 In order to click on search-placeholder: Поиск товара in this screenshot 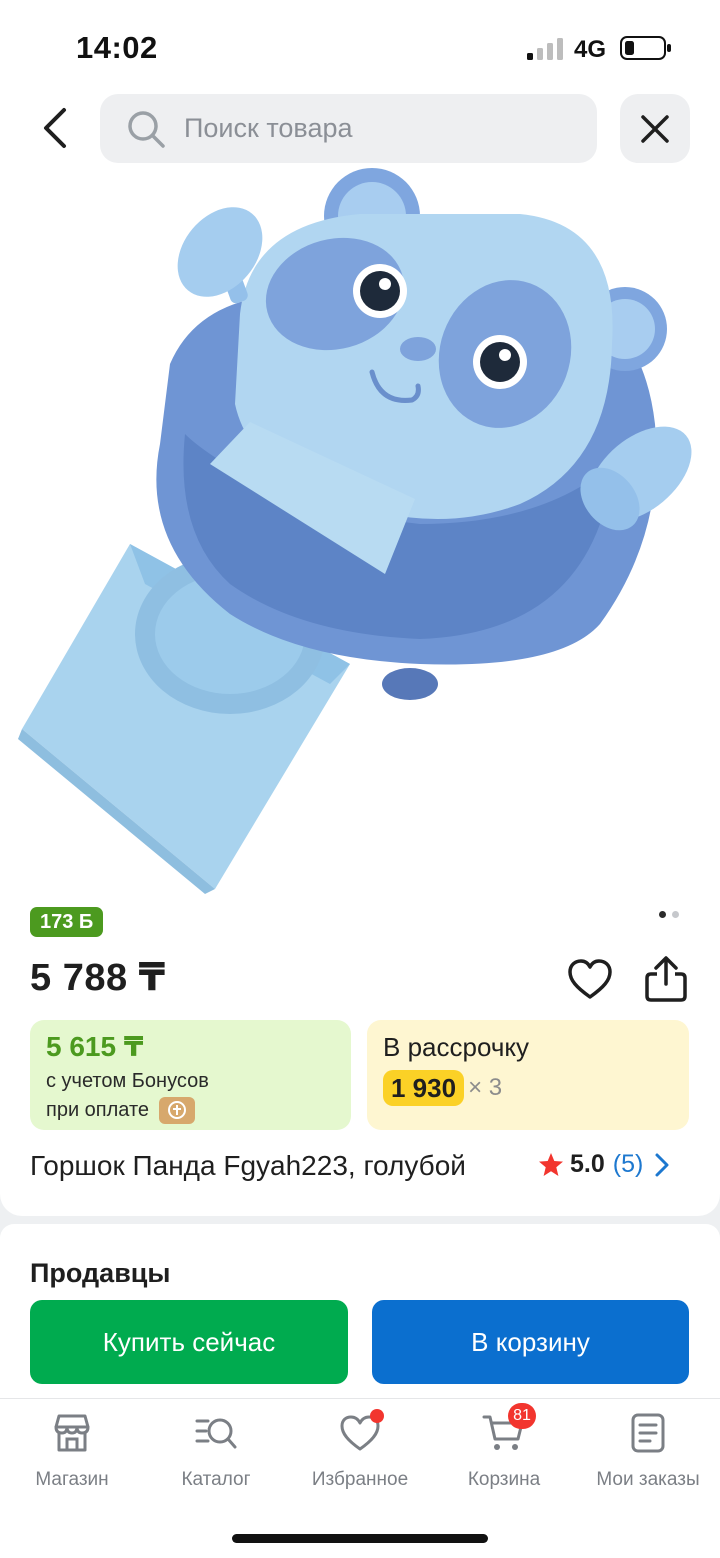, I will do `click(268, 128)`.